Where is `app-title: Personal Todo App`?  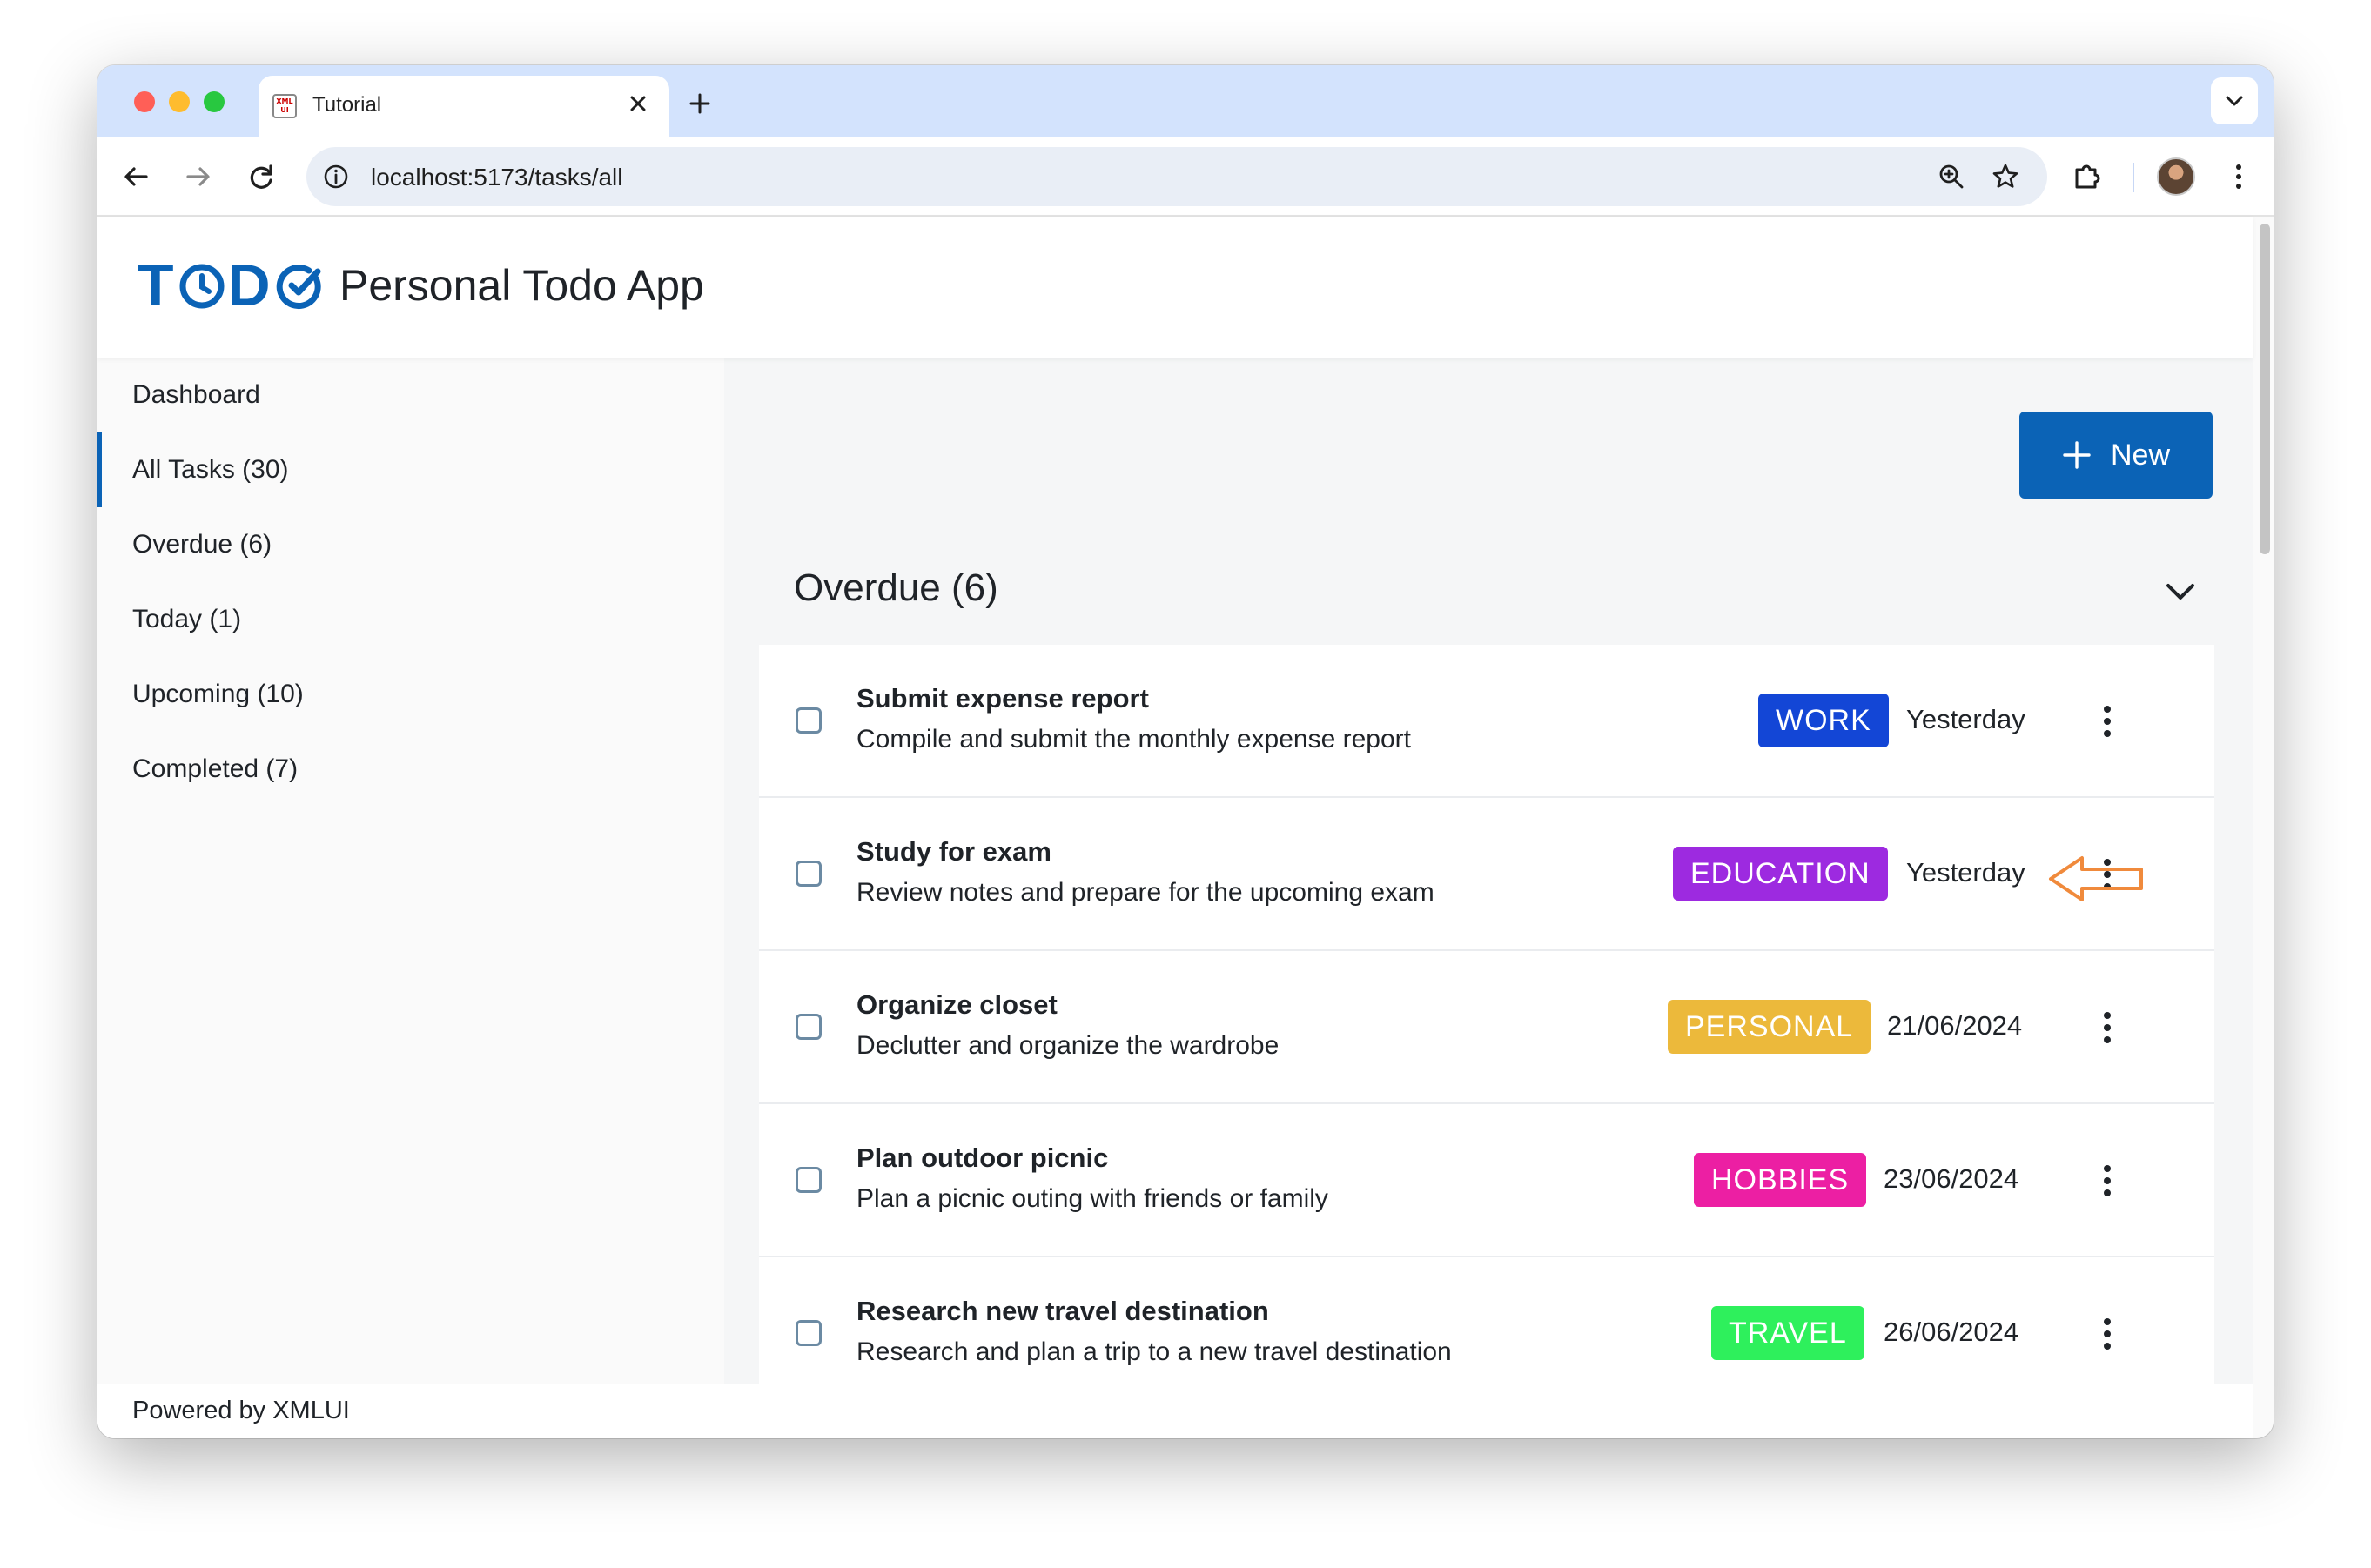 app-title: Personal Todo App is located at coordinates (521, 286).